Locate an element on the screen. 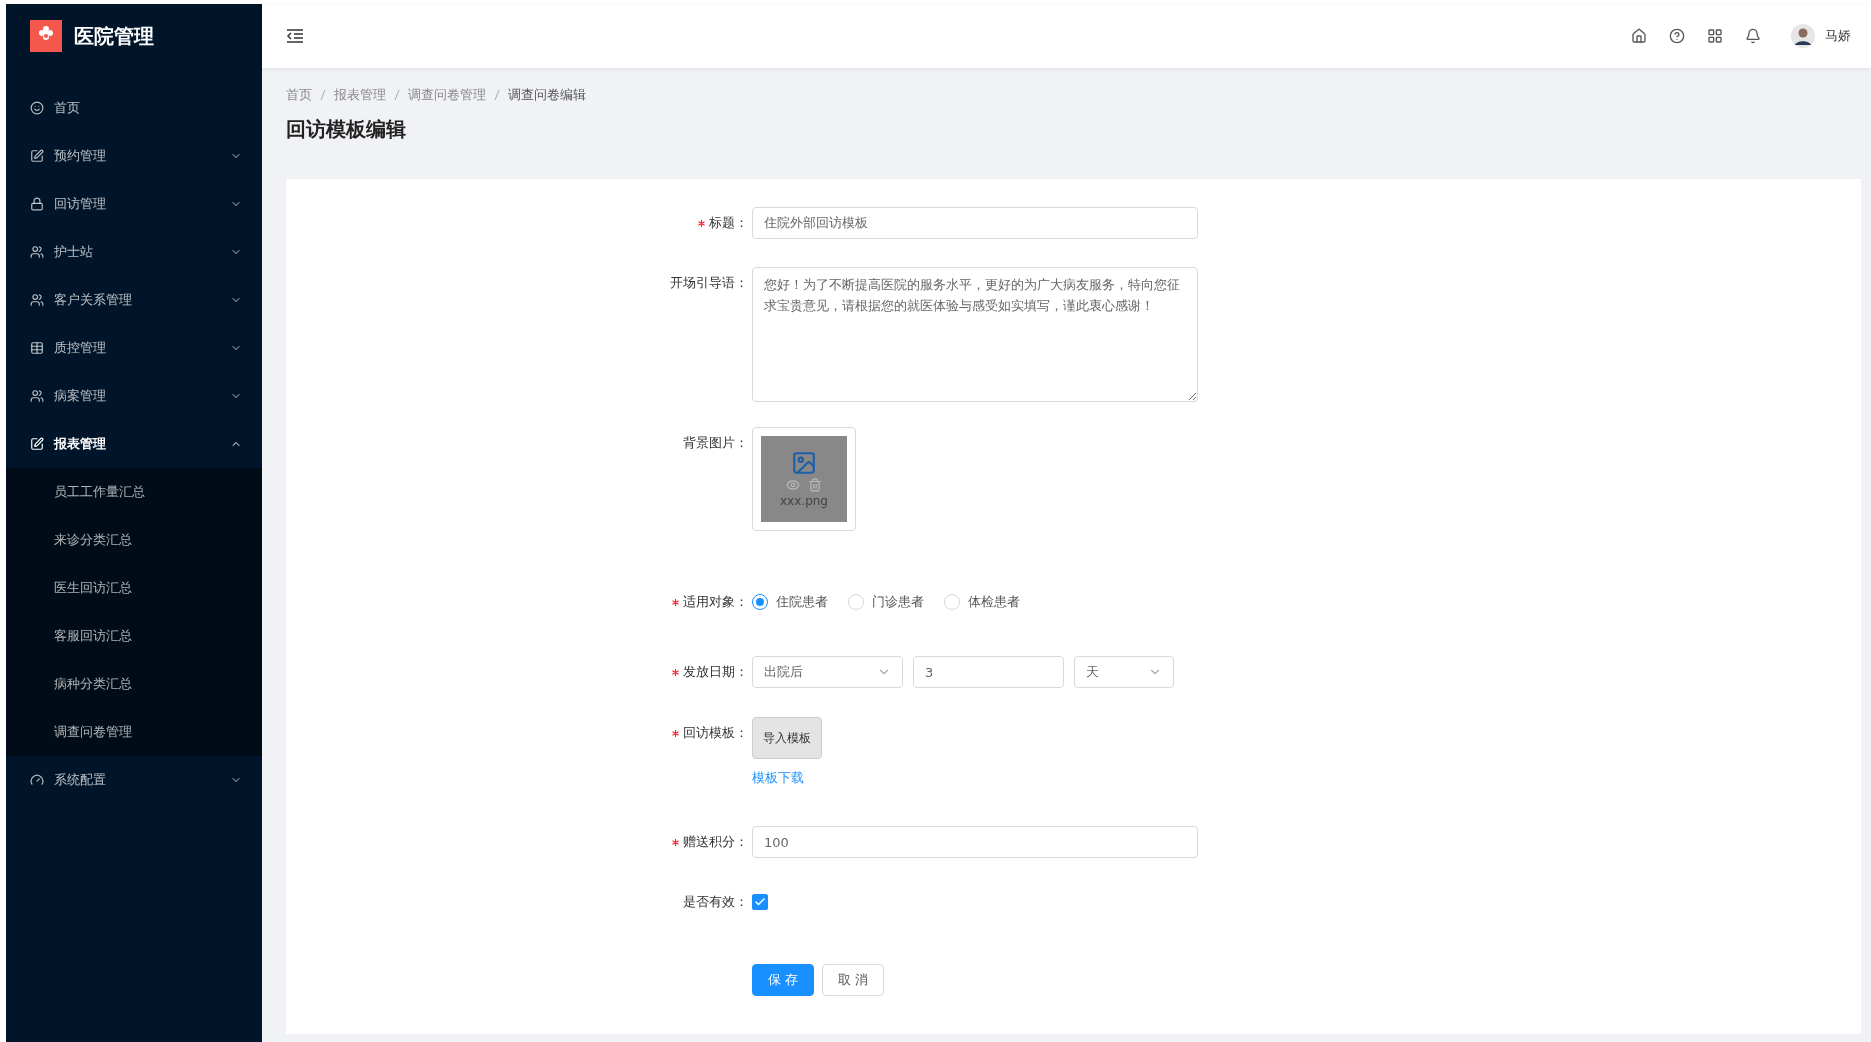  logo-icon is located at coordinates (46, 36).